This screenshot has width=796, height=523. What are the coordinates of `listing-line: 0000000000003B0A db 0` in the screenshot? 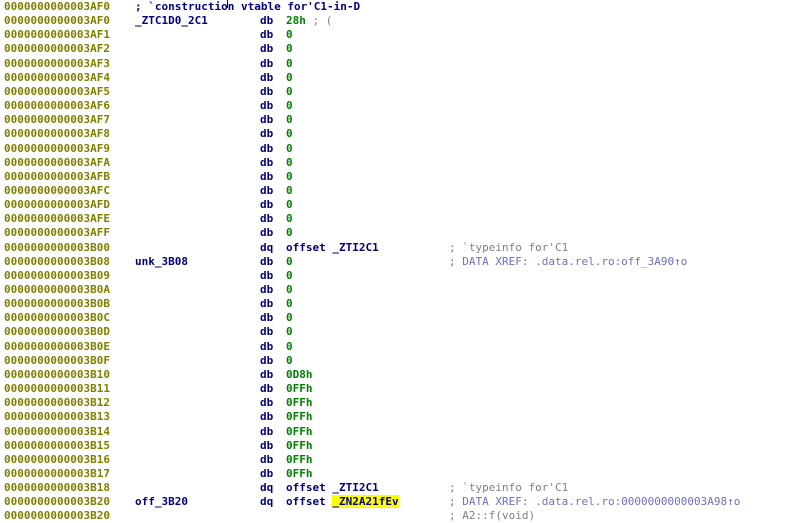 It's located at (398, 290).